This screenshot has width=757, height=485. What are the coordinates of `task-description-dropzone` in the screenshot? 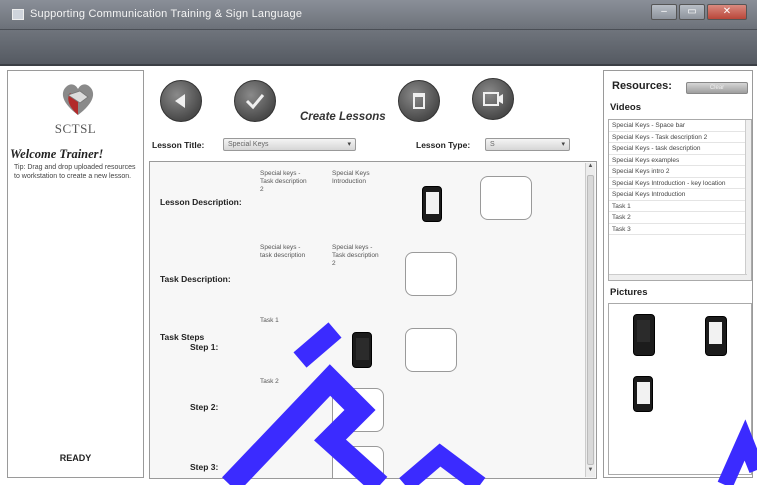 It's located at (431, 274).